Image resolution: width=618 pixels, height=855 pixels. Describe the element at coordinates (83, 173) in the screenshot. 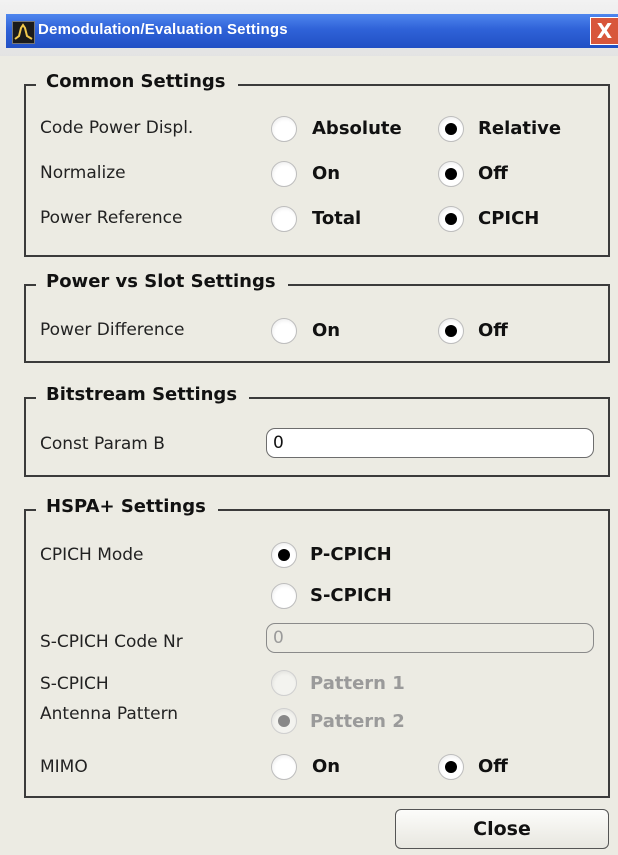

I see `normalize-label: Normalize` at that location.